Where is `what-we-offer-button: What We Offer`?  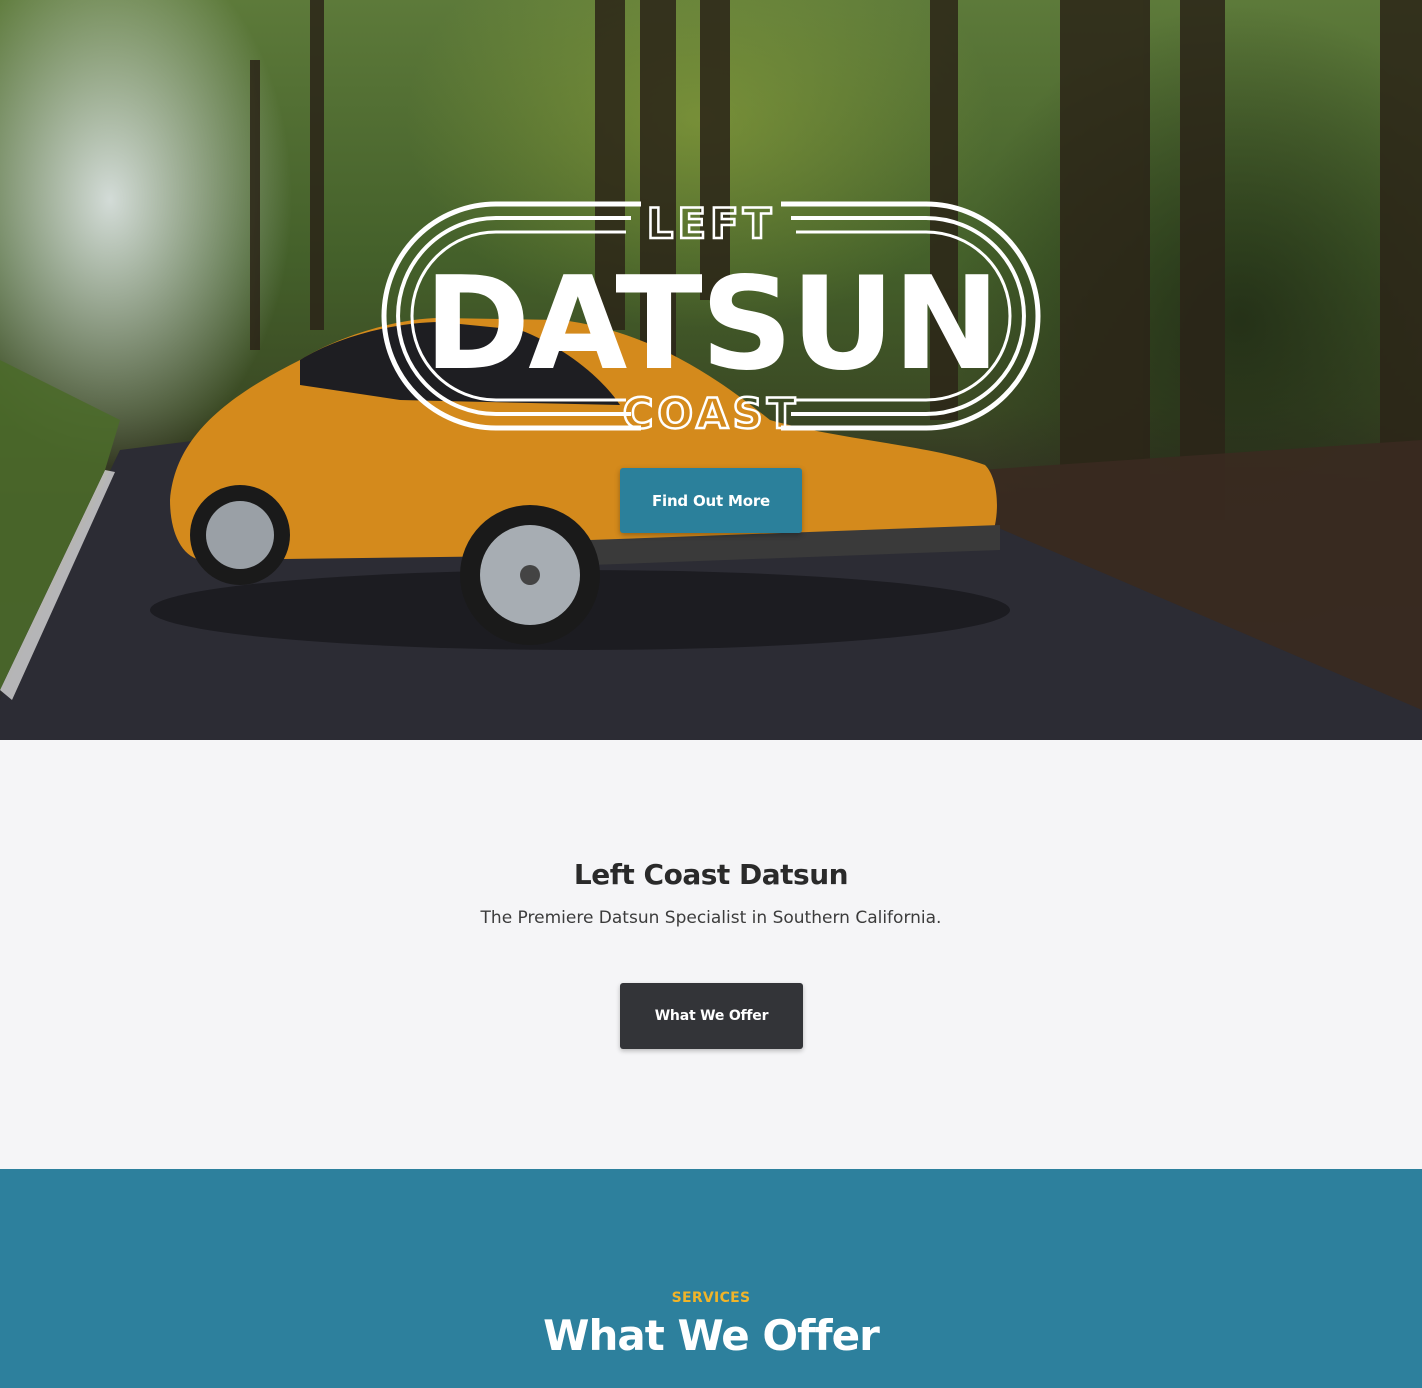 what-we-offer-button: What We Offer is located at coordinates (711, 1016).